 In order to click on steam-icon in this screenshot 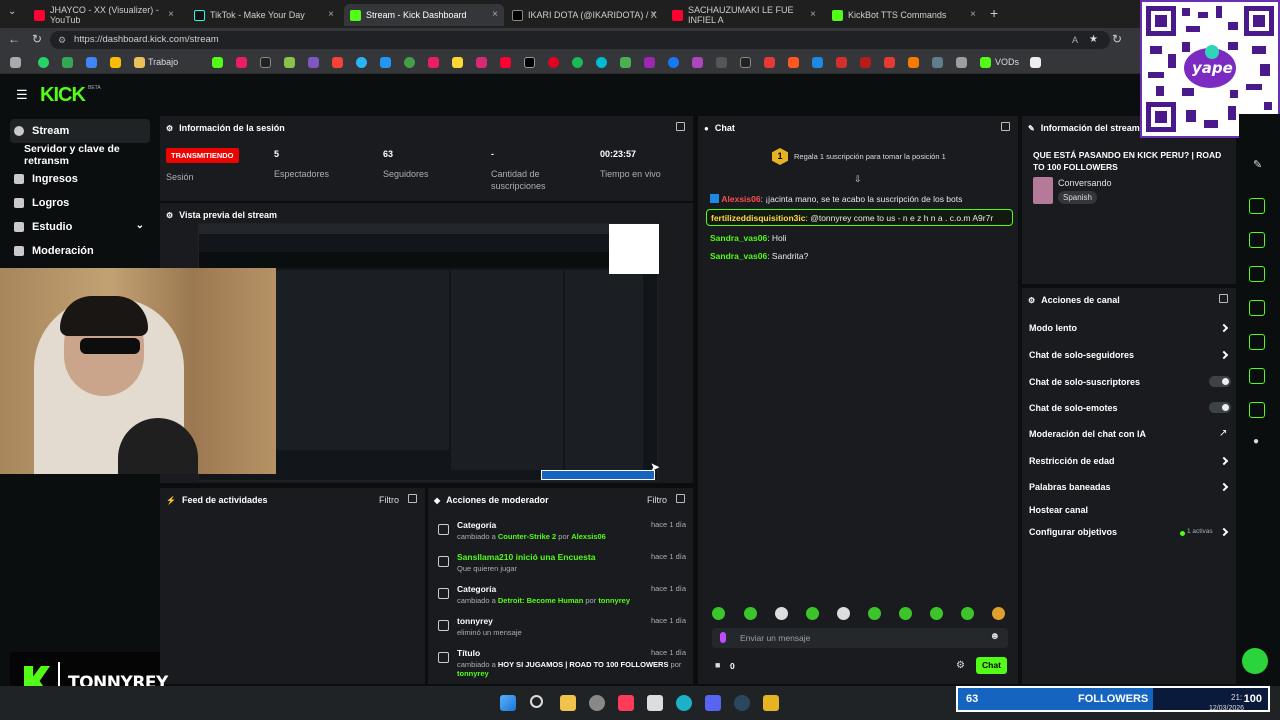, I will do `click(742, 703)`.